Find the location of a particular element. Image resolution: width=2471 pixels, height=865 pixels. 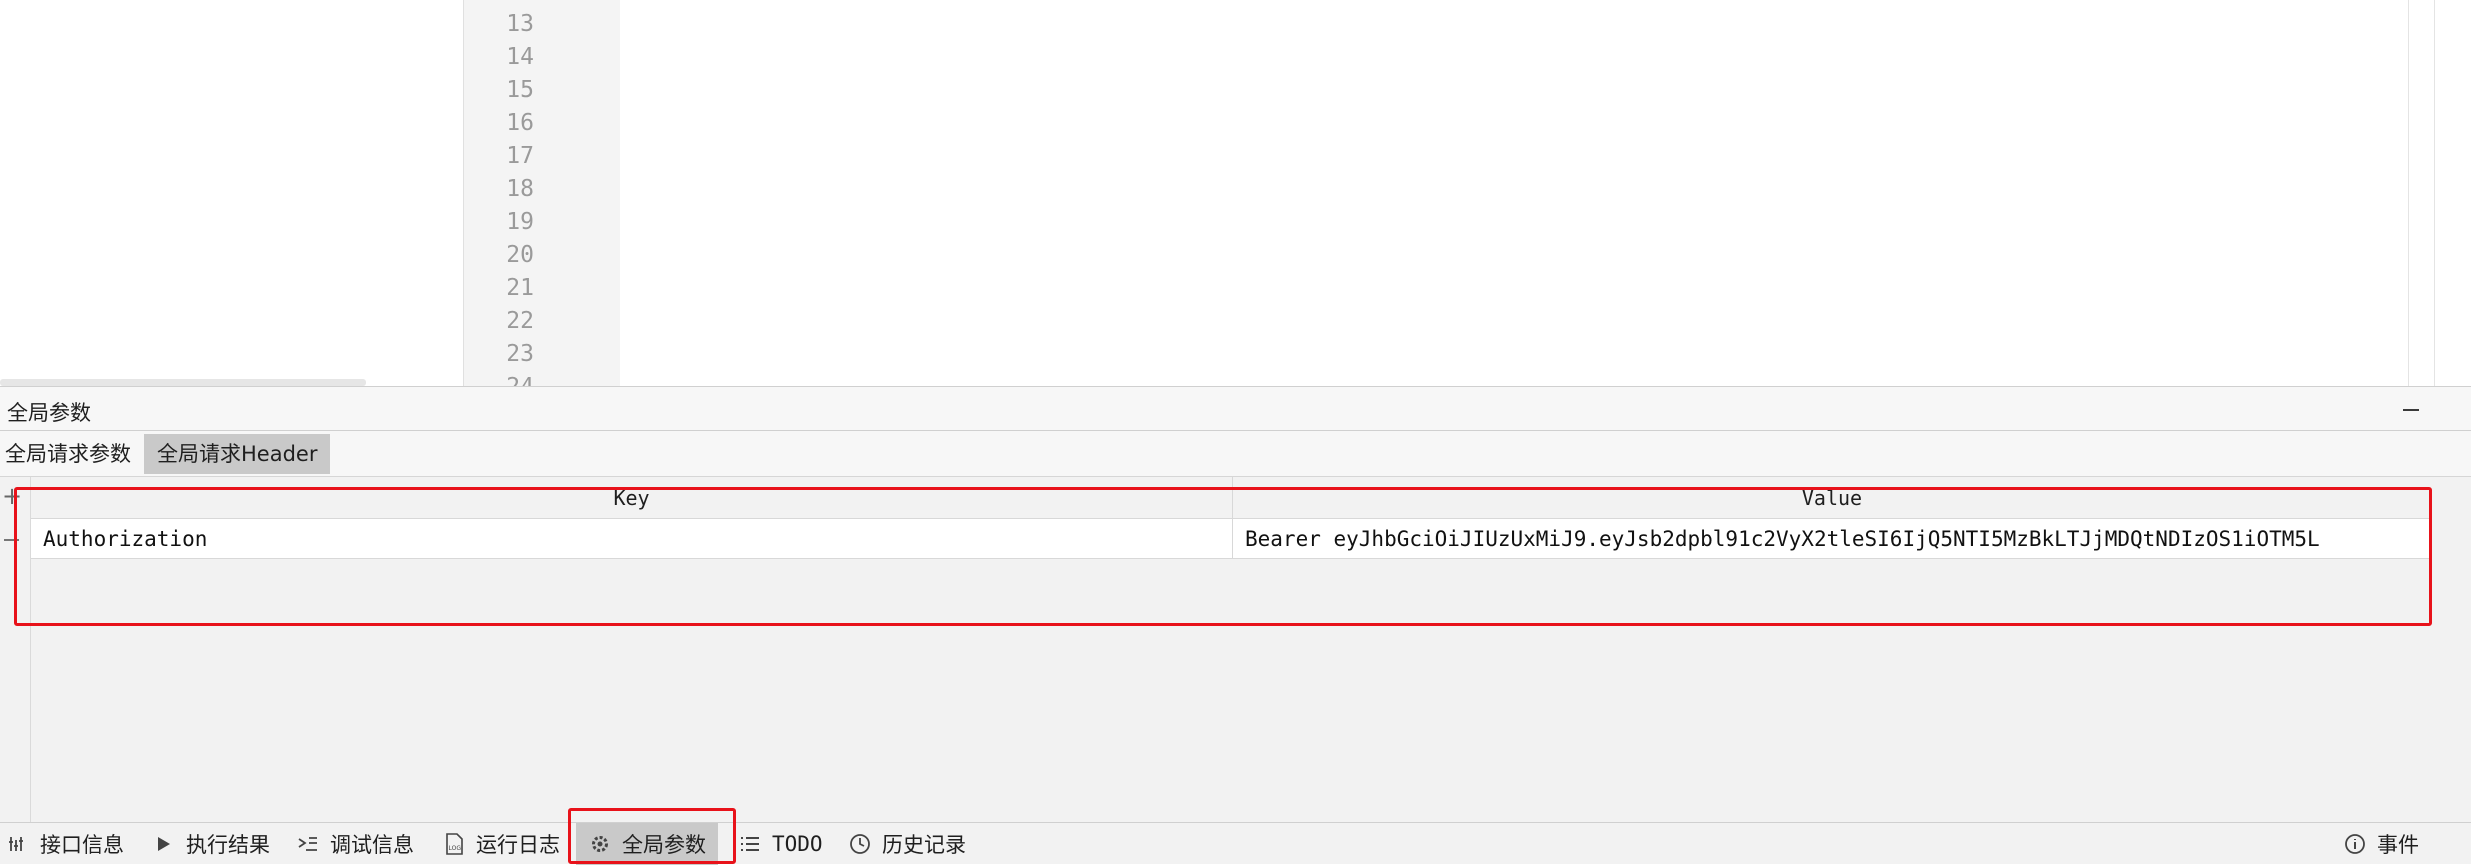

line-number: 21 is located at coordinates (520, 288).